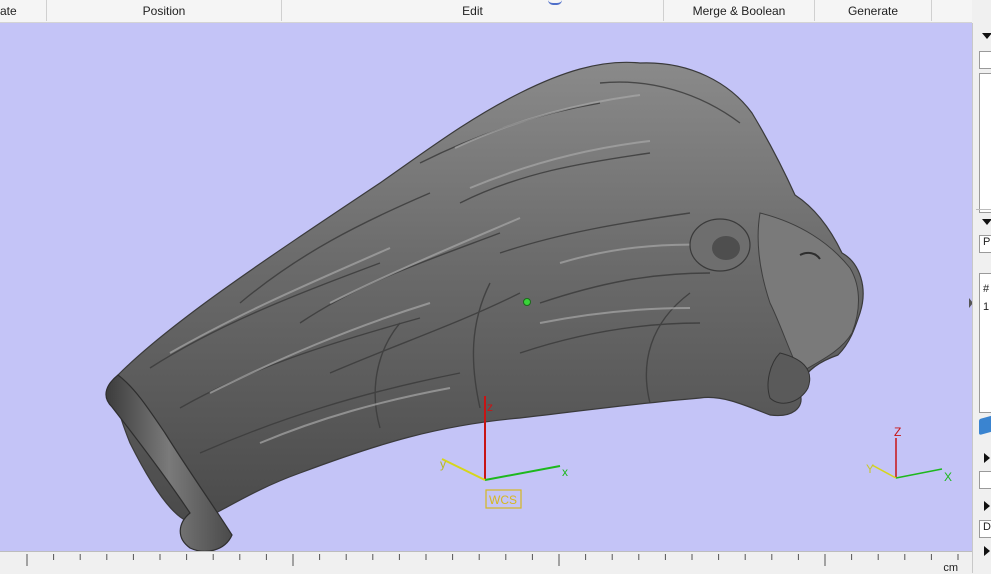 This screenshot has height=574, width=991. What do you see at coordinates (985, 343) in the screenshot?
I see `side-list-2: # 1` at bounding box center [985, 343].